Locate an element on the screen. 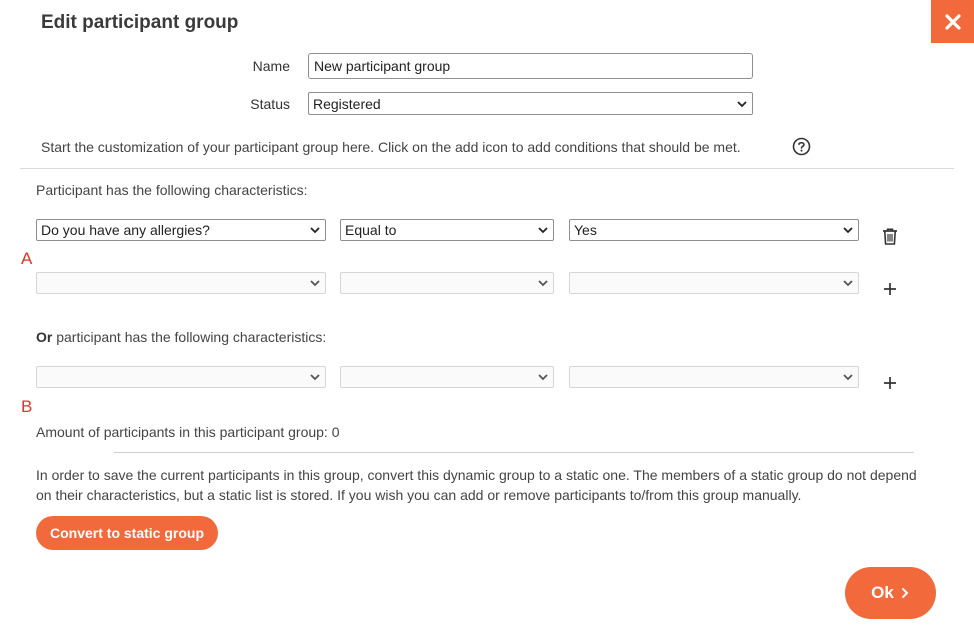  delete-condition-button is located at coordinates (890, 236).